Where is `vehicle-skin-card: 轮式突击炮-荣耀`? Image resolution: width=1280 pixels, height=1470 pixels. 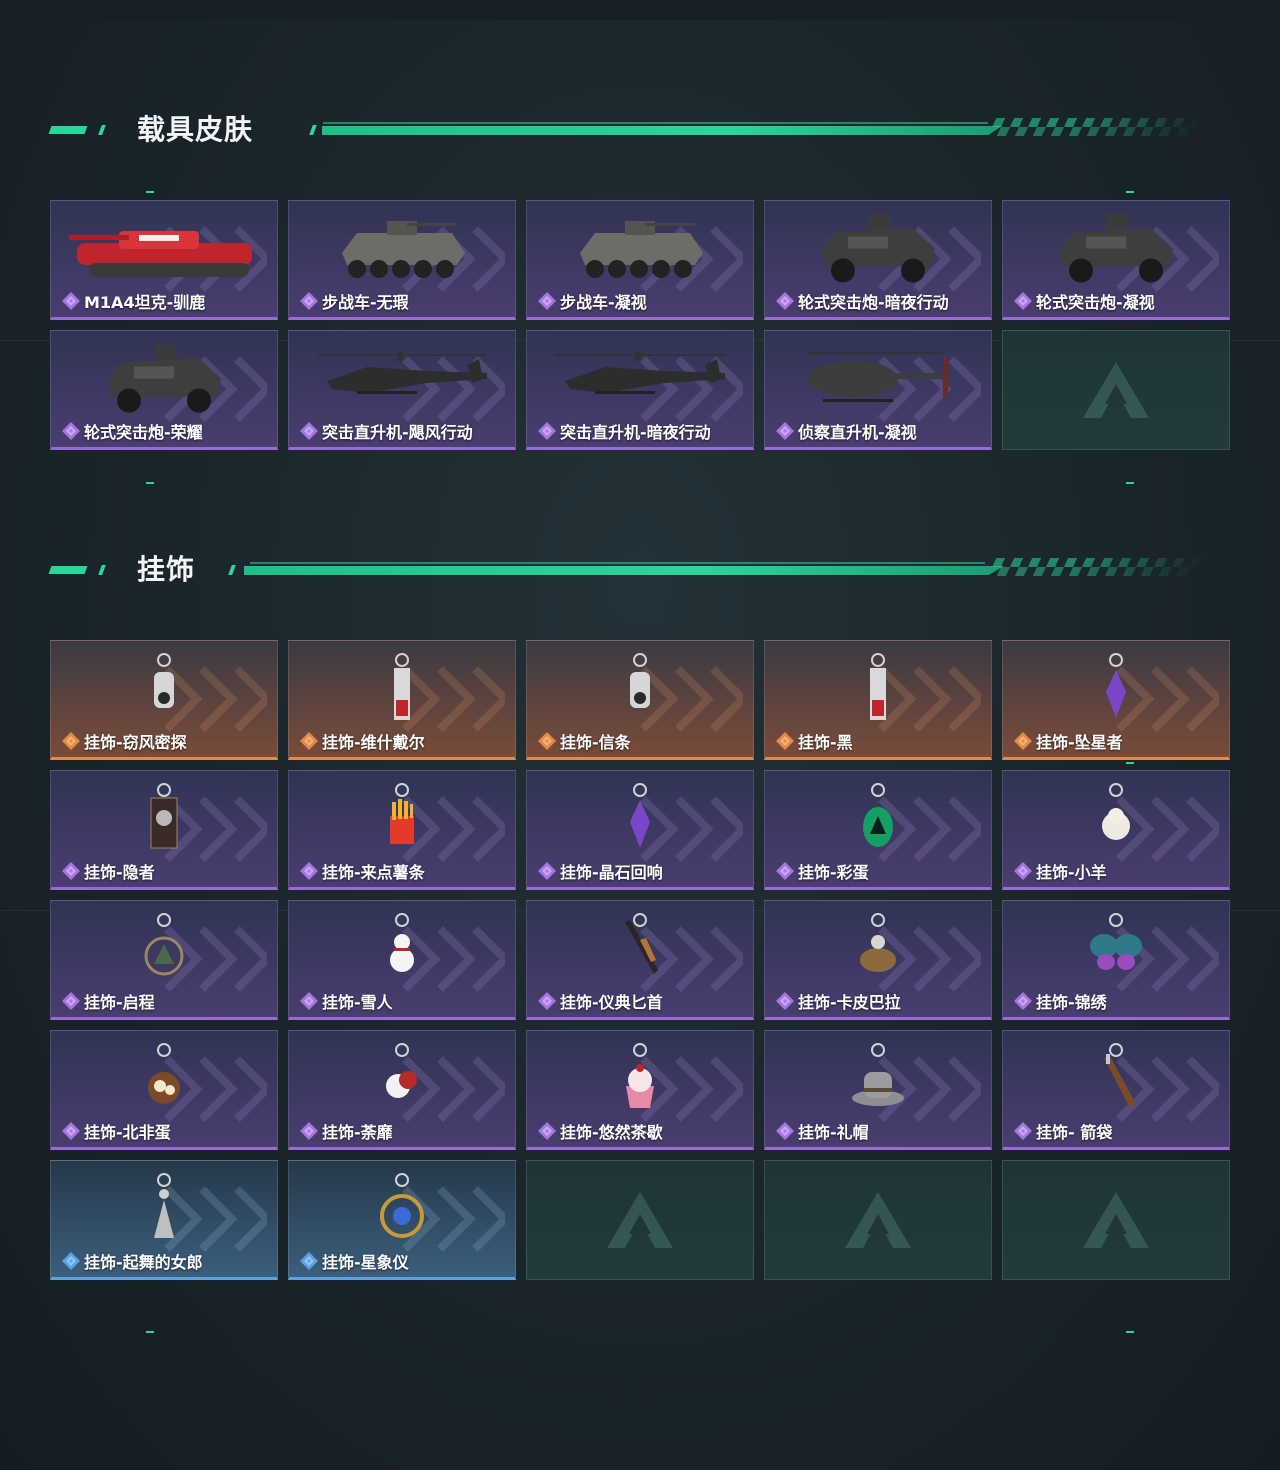
vehicle-skin-card: 轮式突击炮-荣耀 is located at coordinates (164, 390).